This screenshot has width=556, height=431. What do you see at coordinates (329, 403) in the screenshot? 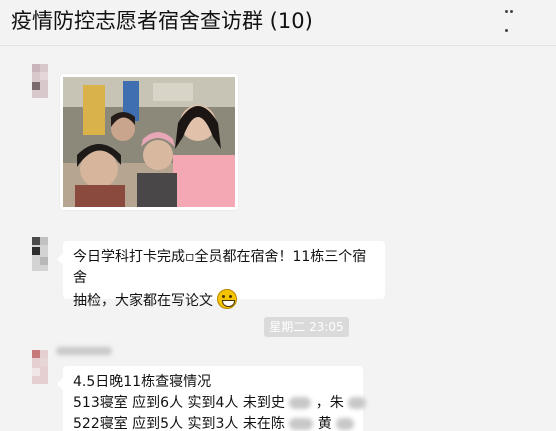
I see `message-line-tail: ，朱` at bounding box center [329, 403].